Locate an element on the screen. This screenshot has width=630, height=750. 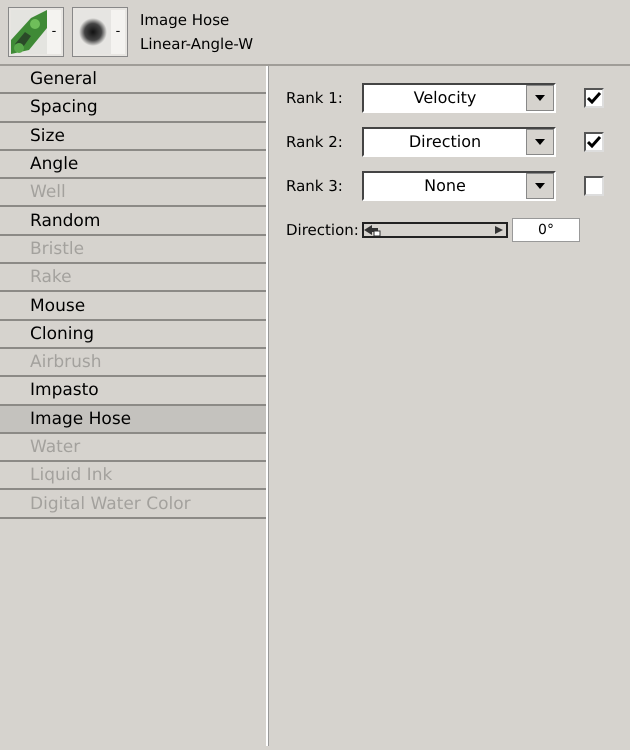
direction-value-field: 0° is located at coordinates (546, 230).